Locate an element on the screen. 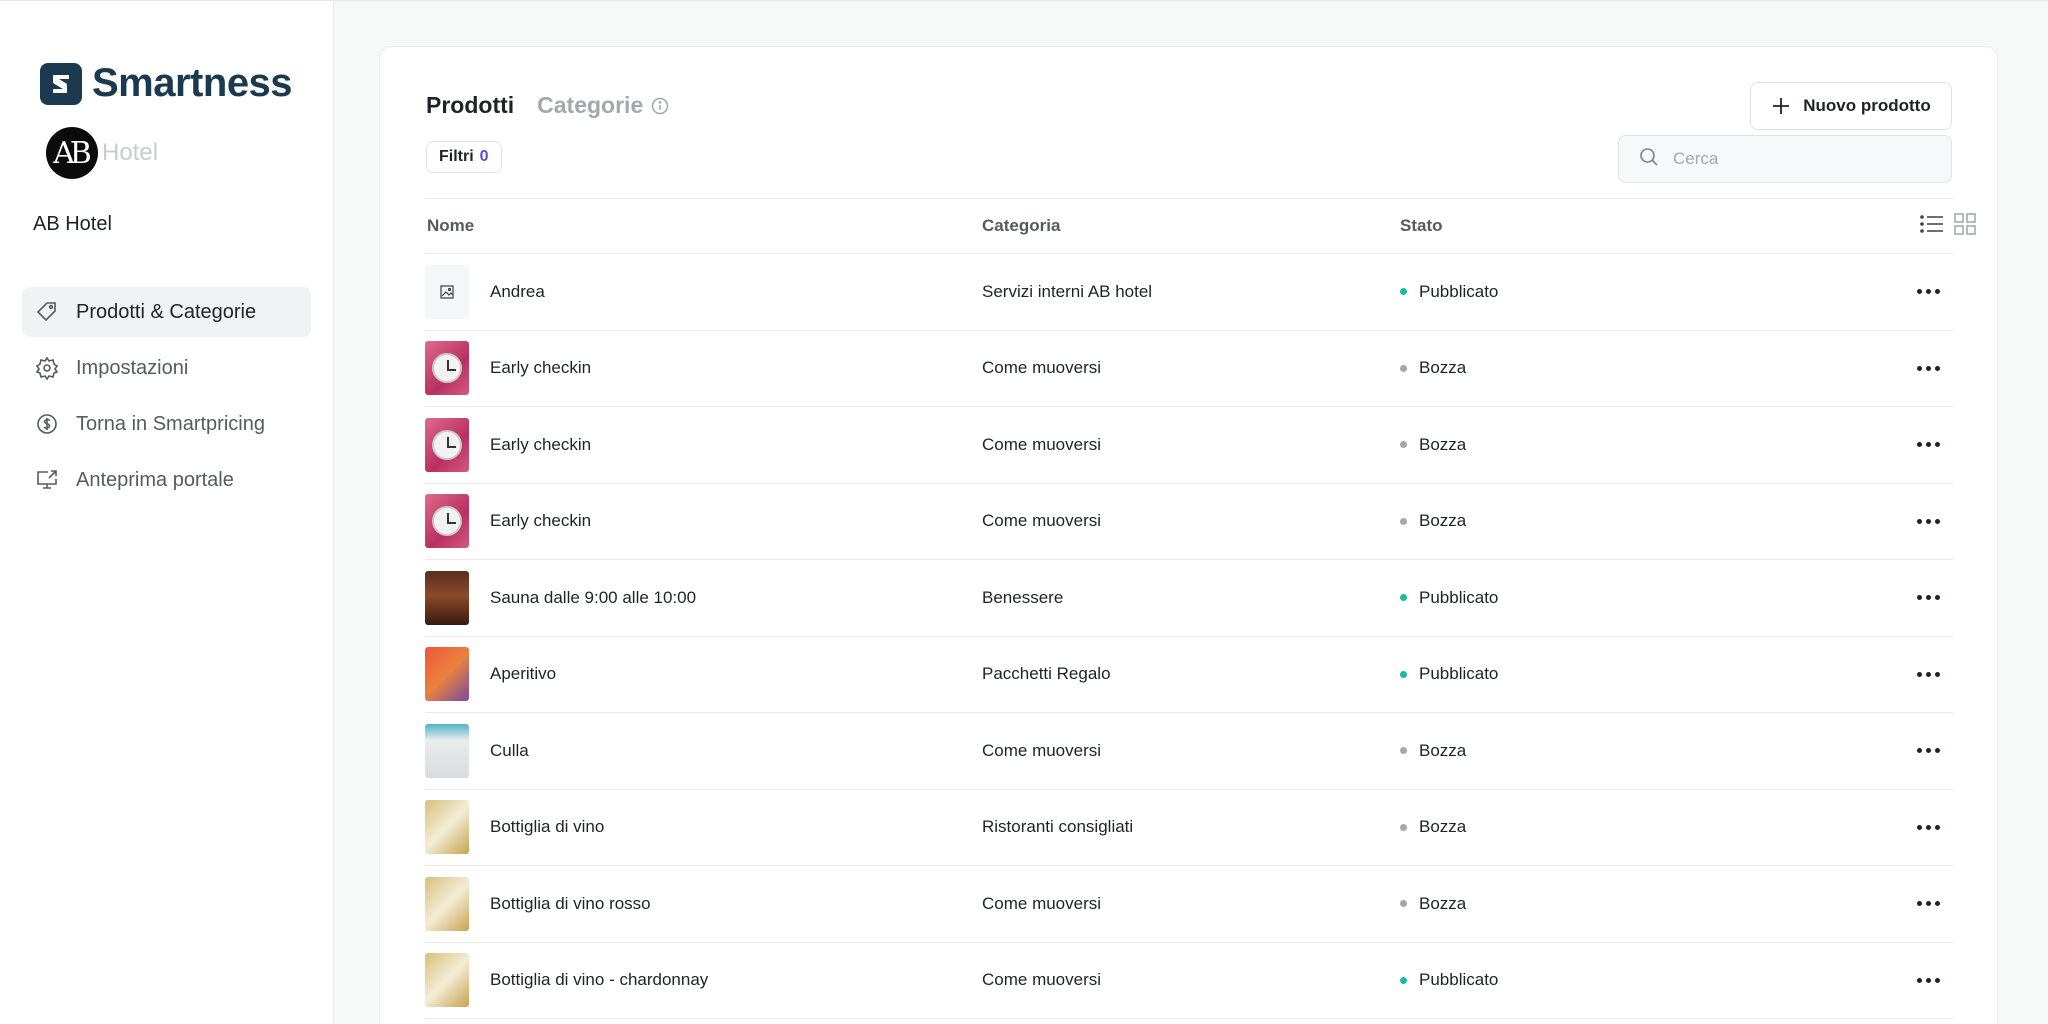 The width and height of the screenshot is (2048, 1024). new-product-button: Nuovo prodotto is located at coordinates (1851, 106).